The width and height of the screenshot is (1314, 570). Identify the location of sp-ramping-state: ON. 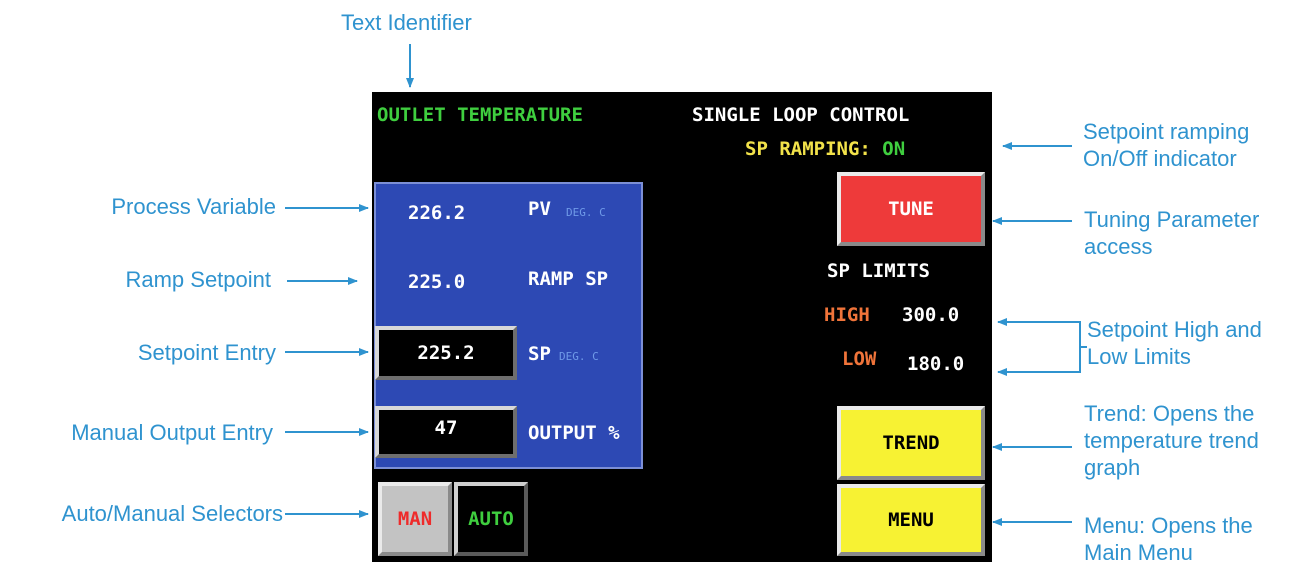
(894, 149).